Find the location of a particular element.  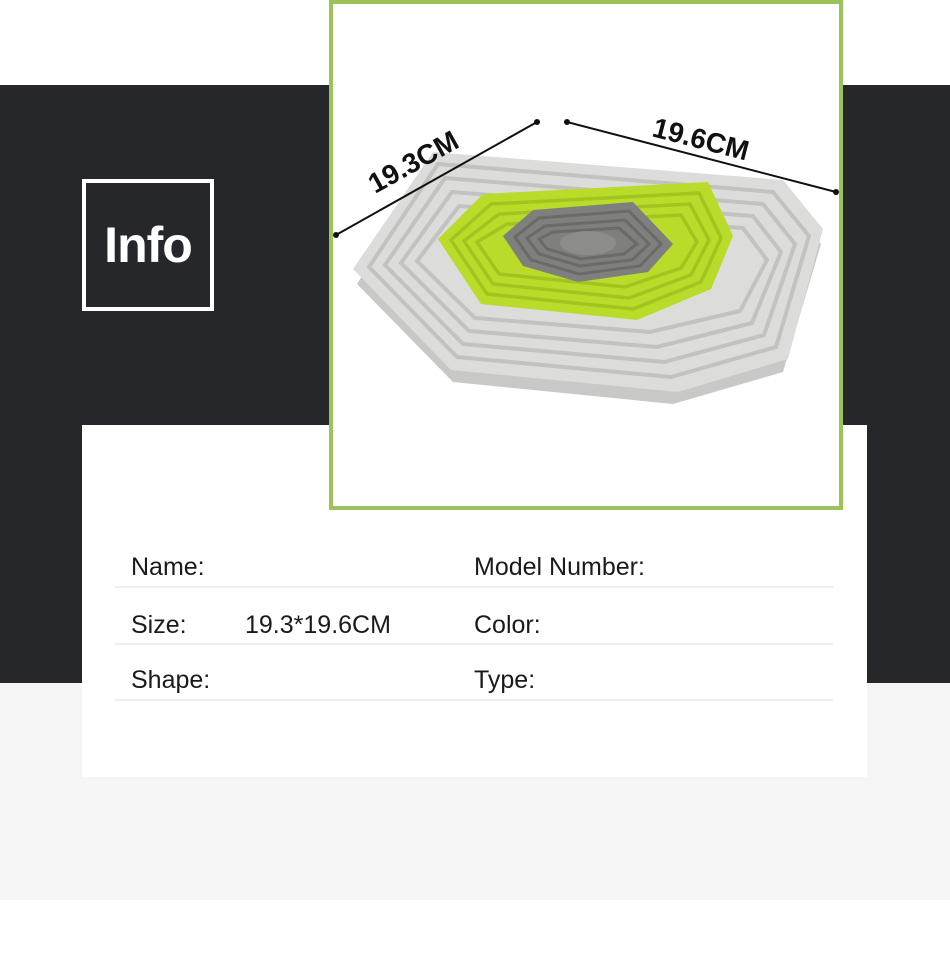

bottom-background is located at coordinates (475, 929).